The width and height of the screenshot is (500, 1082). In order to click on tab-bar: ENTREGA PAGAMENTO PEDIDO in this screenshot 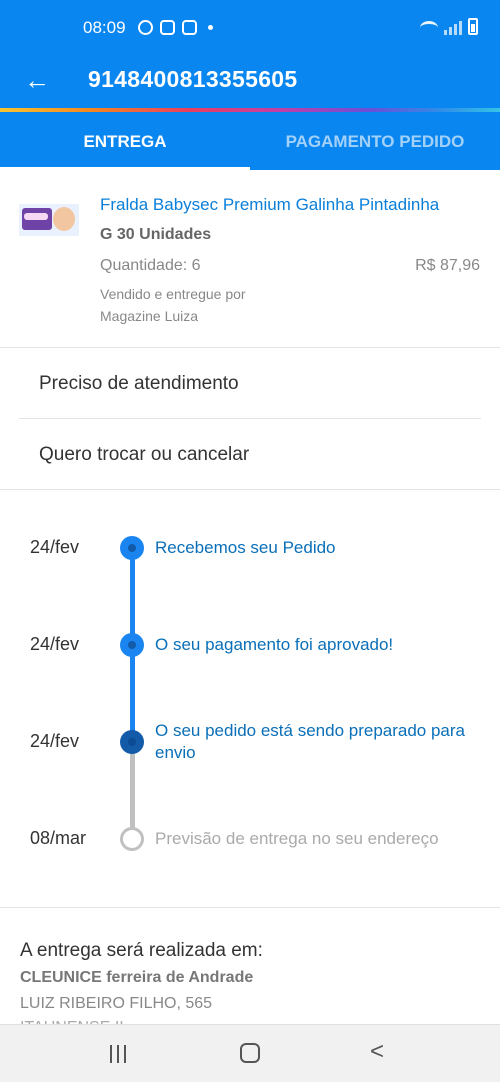, I will do `click(250, 141)`.